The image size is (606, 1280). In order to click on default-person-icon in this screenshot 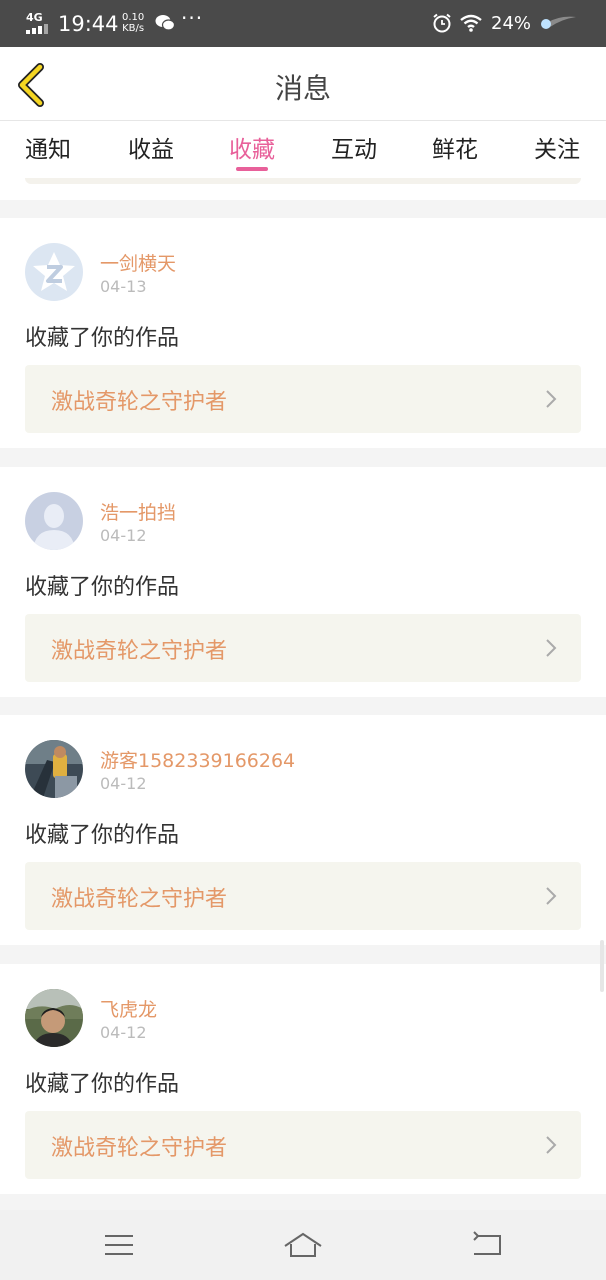, I will do `click(54, 521)`.